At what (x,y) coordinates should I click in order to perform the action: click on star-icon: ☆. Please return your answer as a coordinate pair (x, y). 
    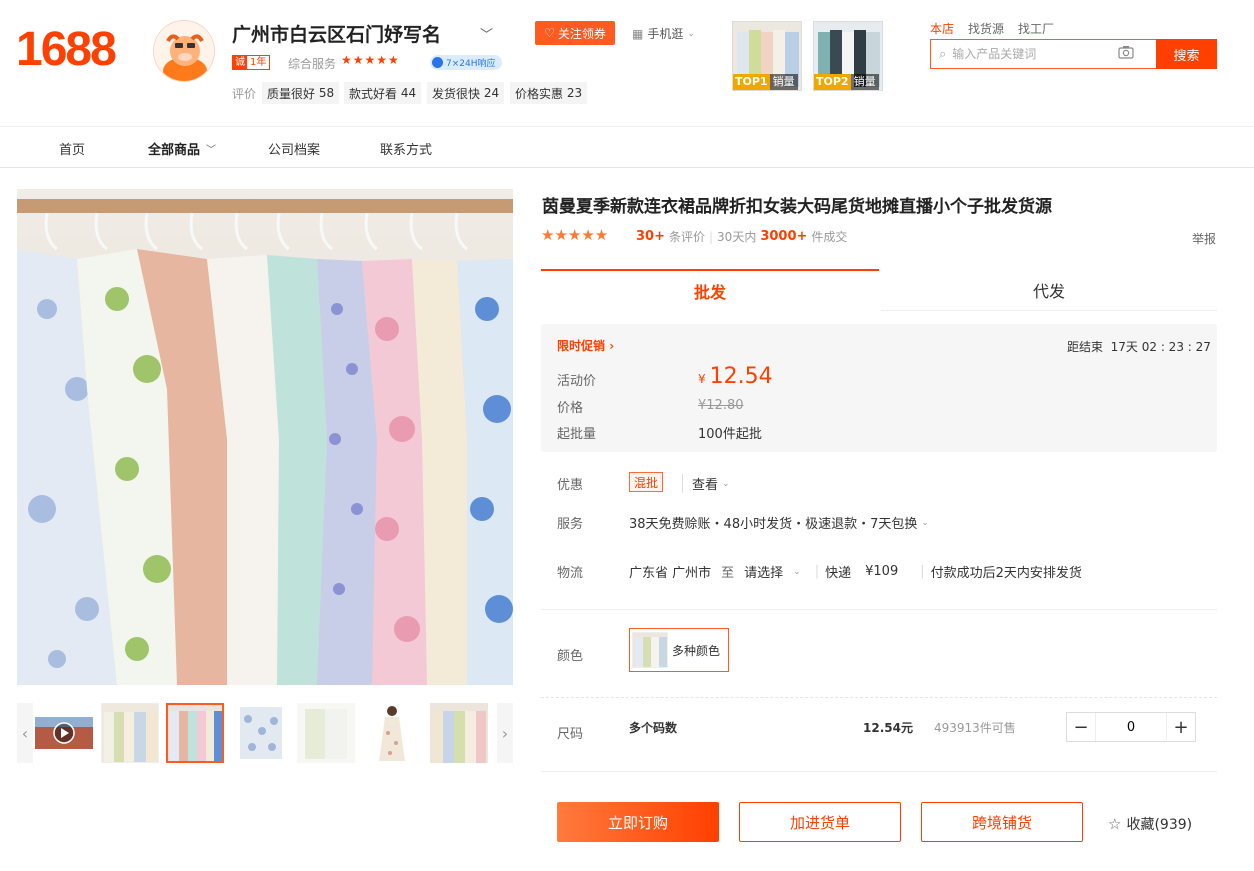
    Looking at the image, I should click on (1115, 824).